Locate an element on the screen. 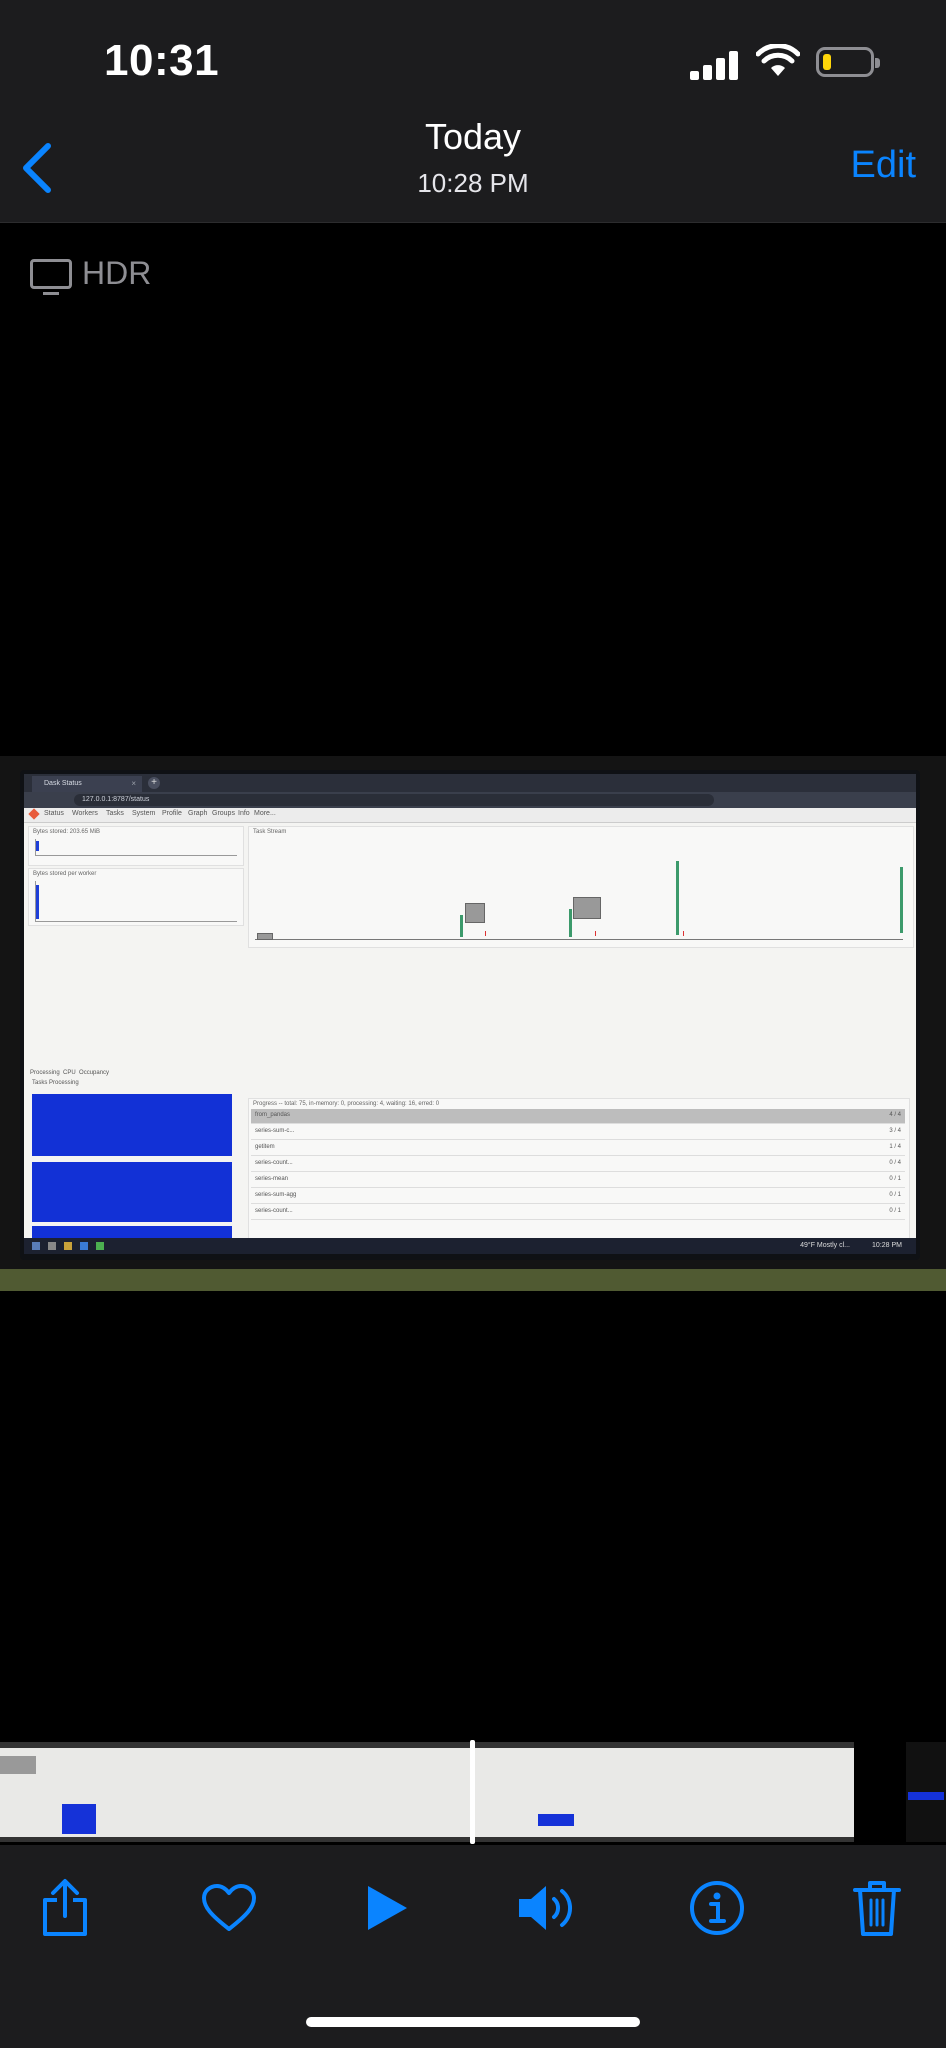  bytes-per-worker-panel: Bytes stored per worker is located at coordinates (136, 897).